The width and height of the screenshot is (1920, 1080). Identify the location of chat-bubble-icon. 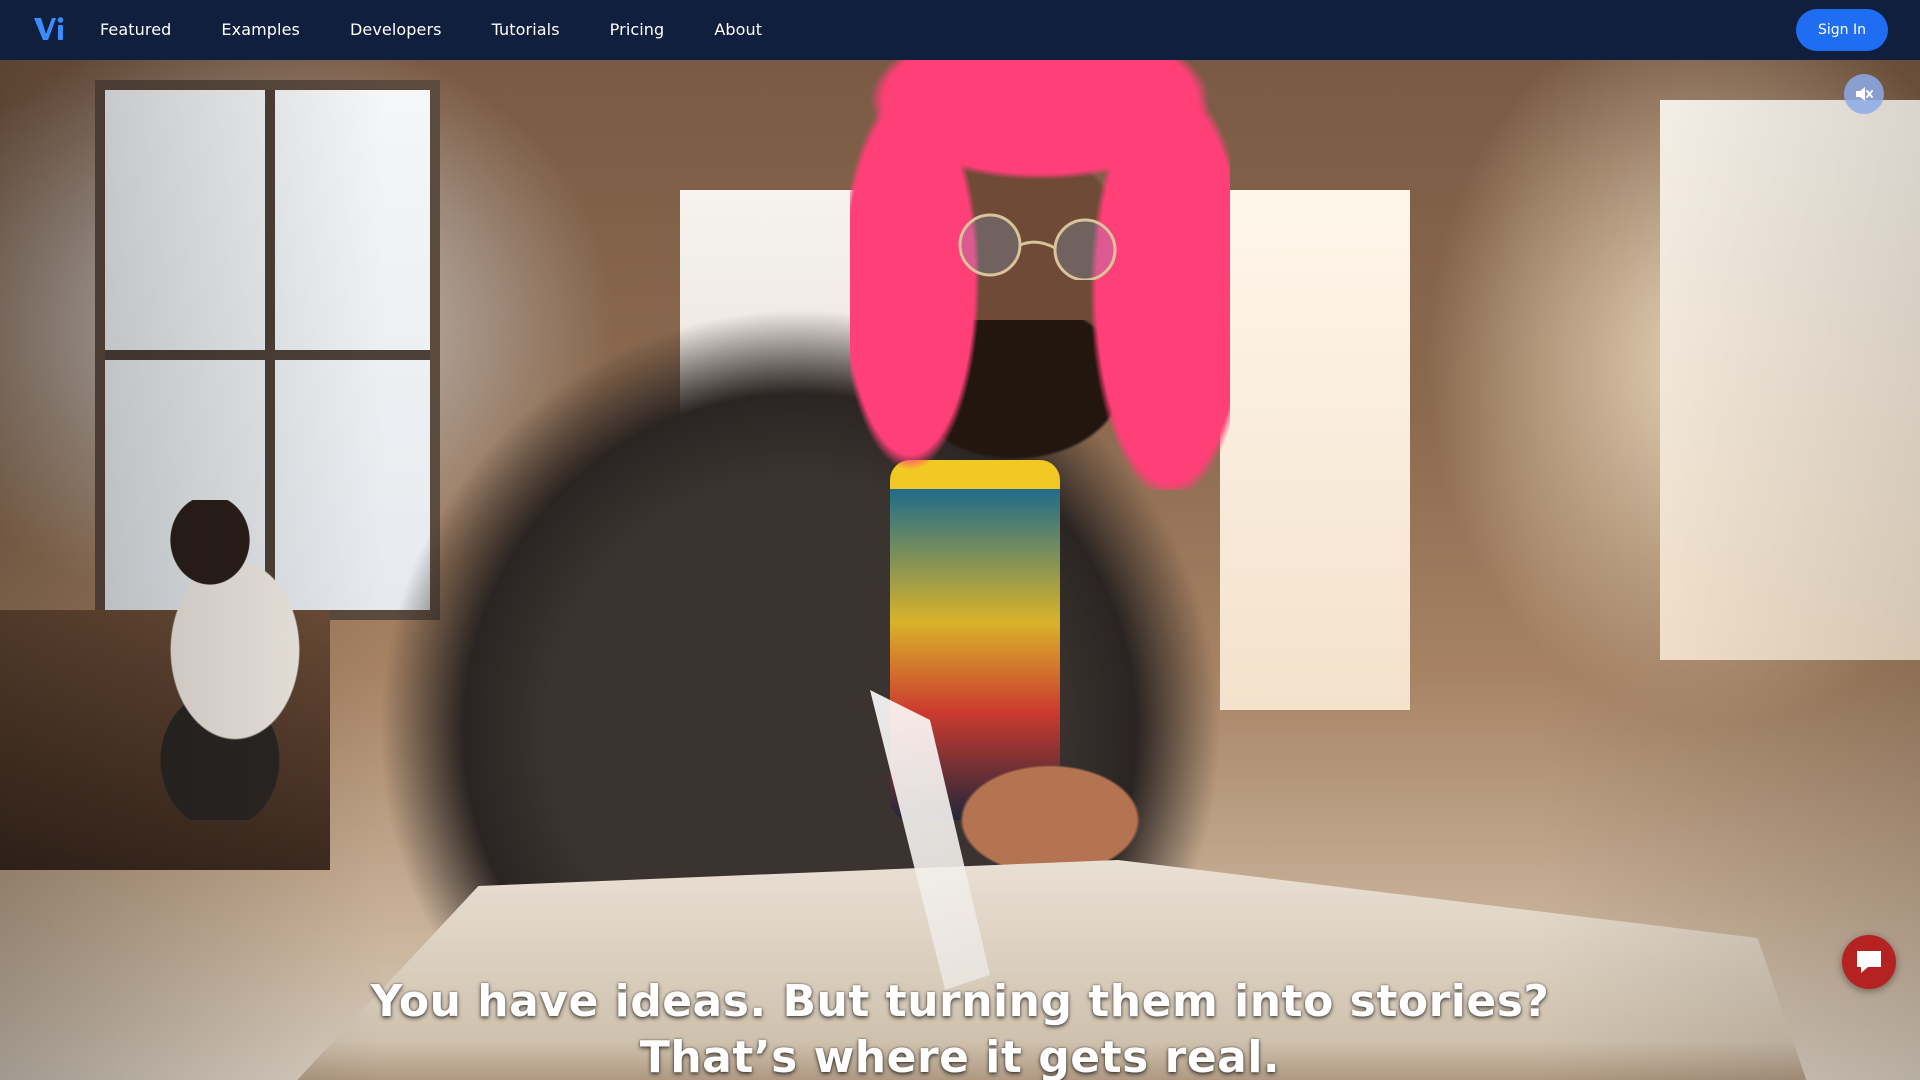
(1869, 962).